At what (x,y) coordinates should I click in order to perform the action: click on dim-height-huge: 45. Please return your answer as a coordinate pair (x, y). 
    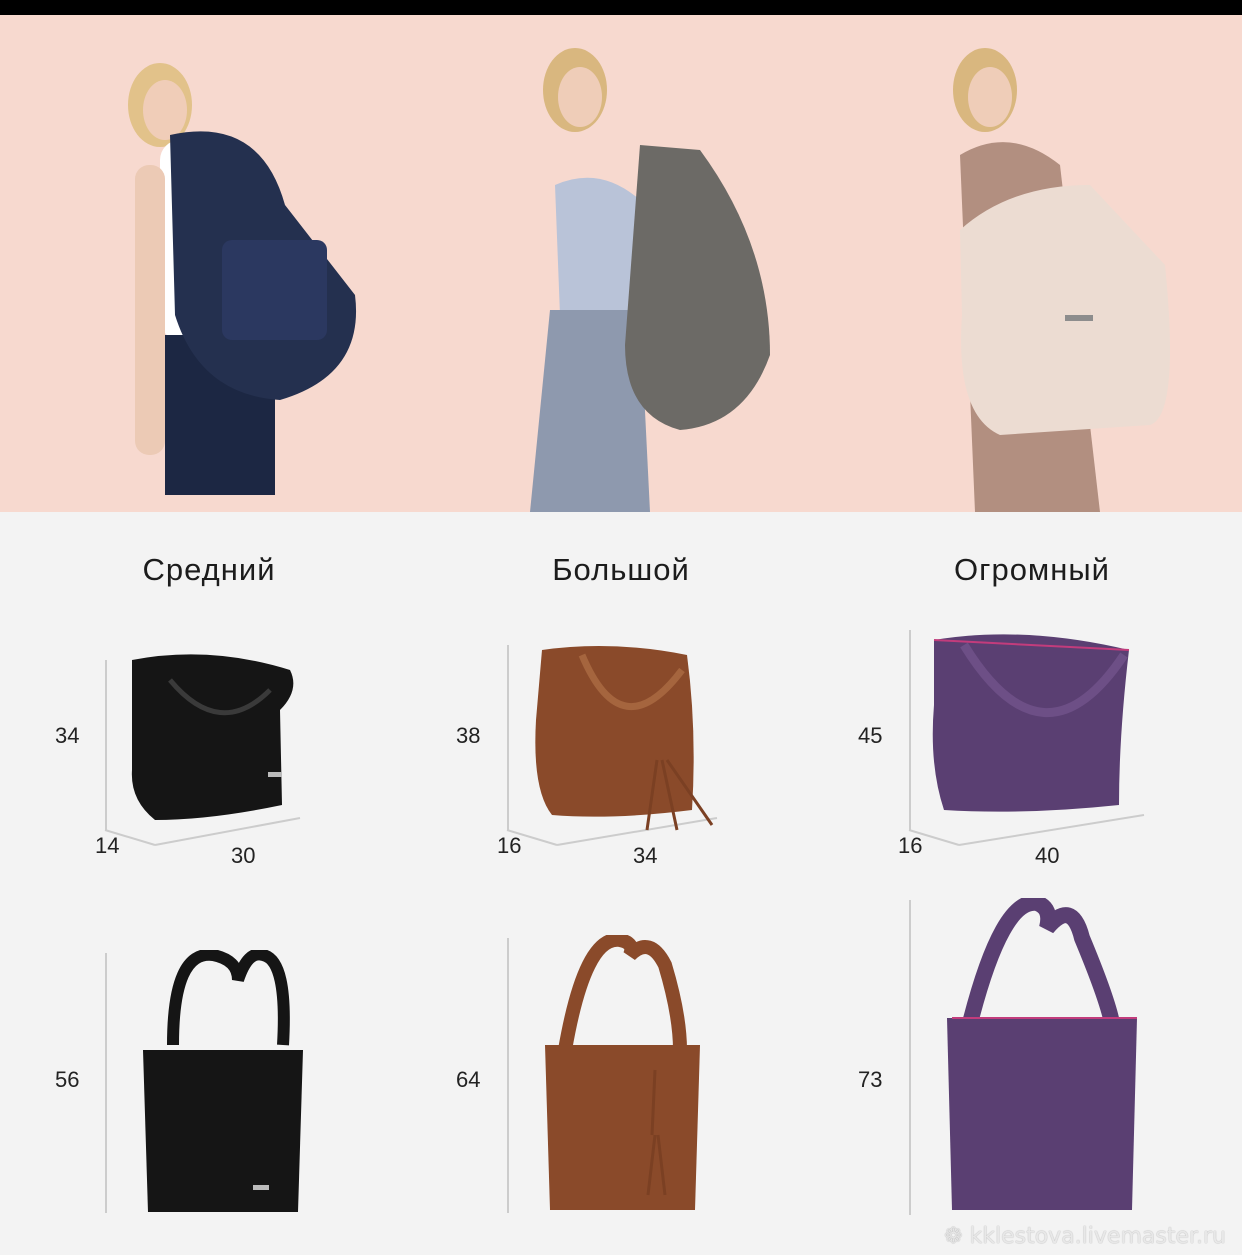
    Looking at the image, I should click on (870, 735).